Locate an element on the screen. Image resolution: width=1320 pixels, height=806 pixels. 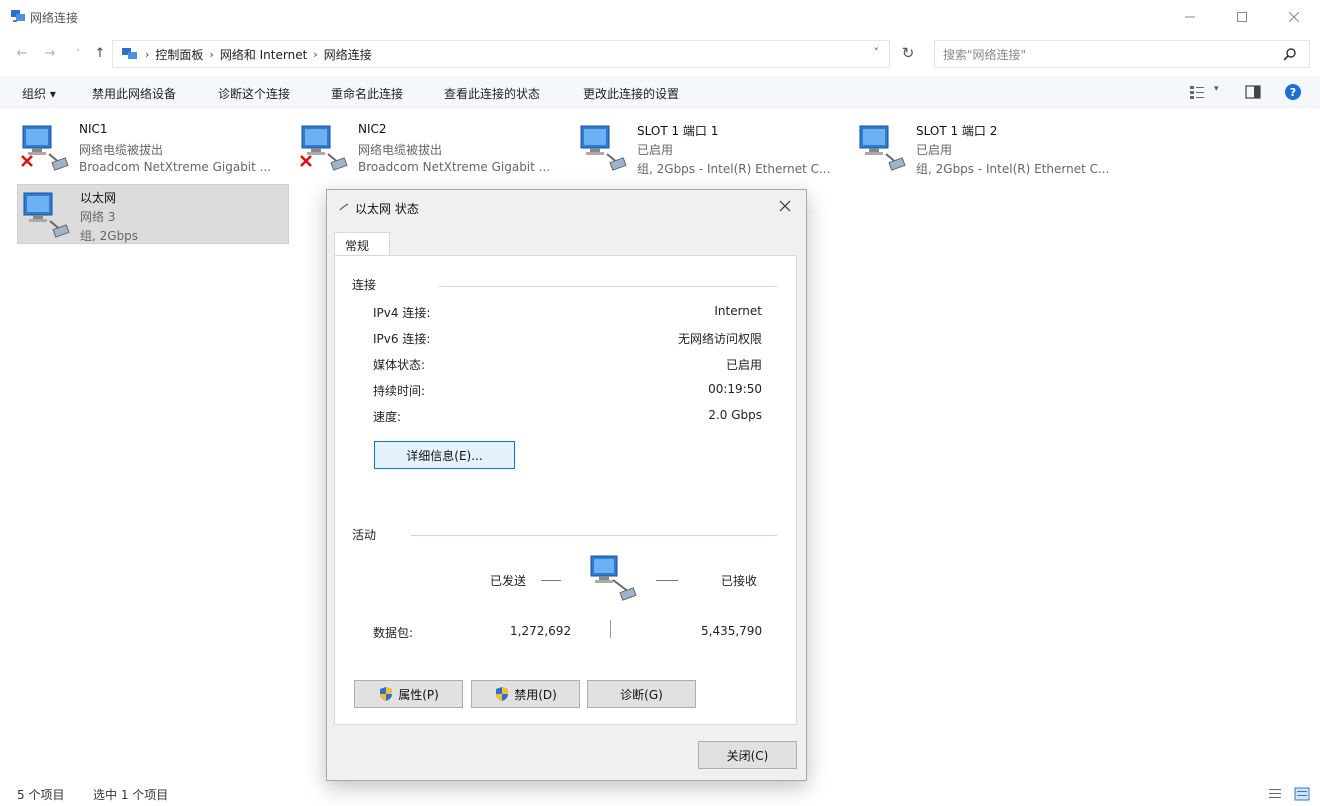
uac-shield-icon is located at coordinates (386, 694).